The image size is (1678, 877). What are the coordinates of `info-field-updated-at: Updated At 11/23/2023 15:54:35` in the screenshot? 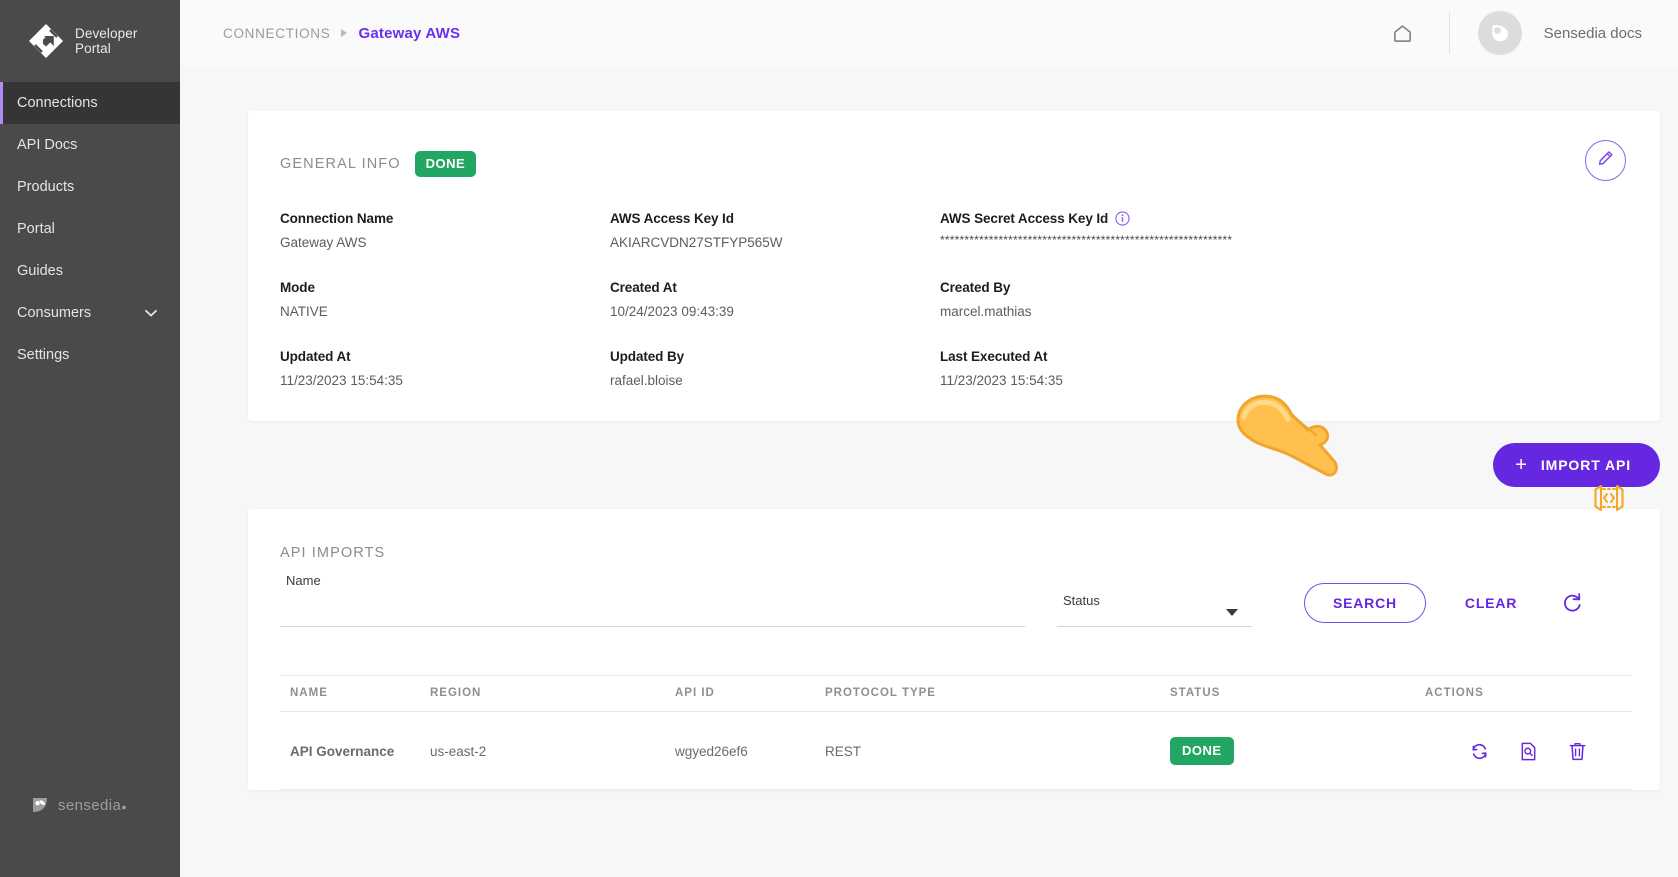 It's located at (445, 368).